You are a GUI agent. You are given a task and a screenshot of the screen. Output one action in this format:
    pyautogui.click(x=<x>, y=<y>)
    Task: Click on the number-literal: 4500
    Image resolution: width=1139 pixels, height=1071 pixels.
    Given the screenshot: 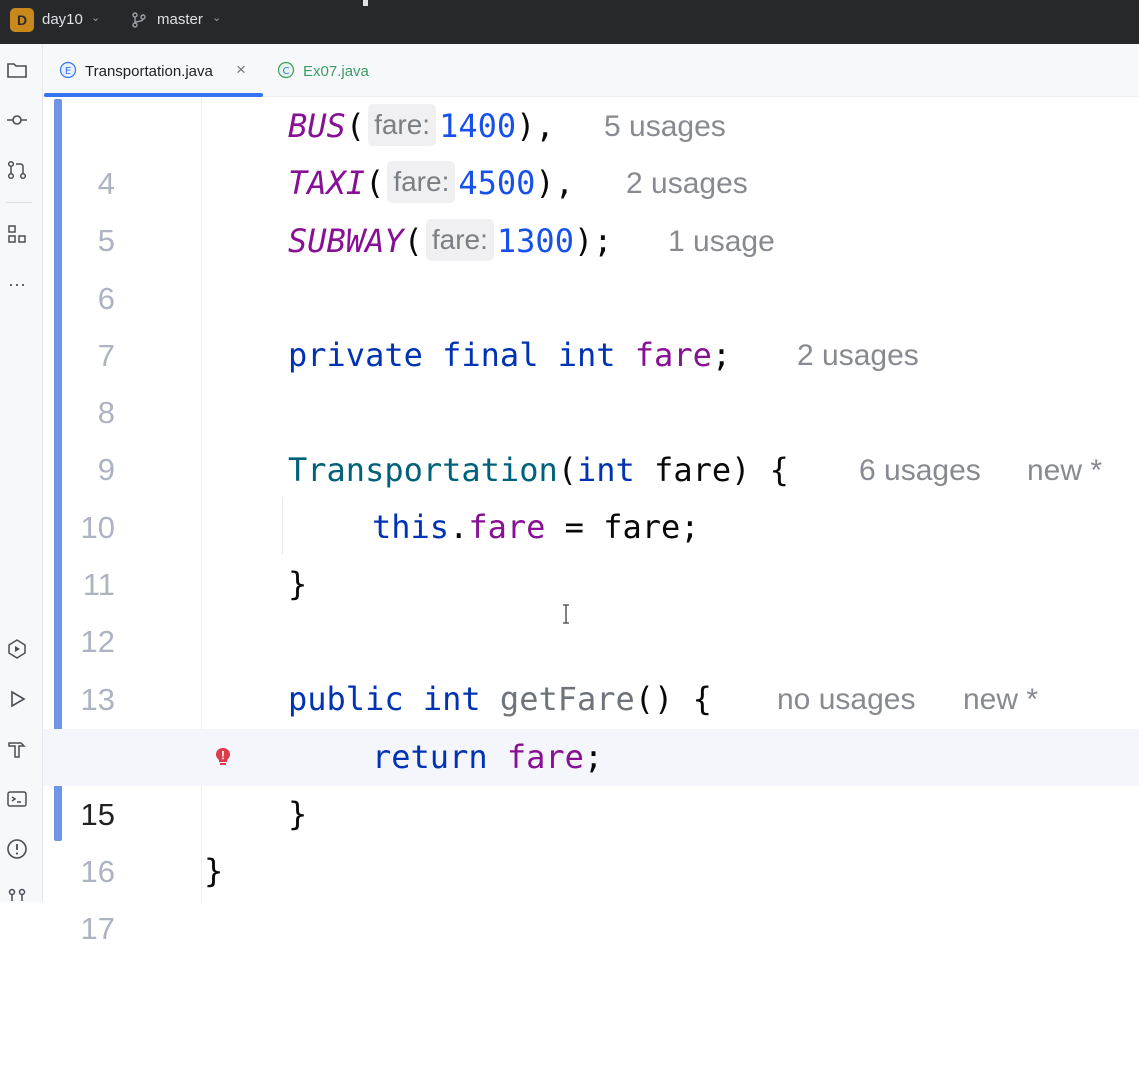 What is the action you would take?
    pyautogui.click(x=497, y=183)
    